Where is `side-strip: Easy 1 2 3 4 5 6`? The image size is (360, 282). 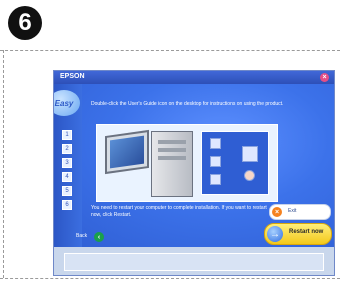 side-strip: Easy 1 2 3 4 5 6 is located at coordinates (68, 165).